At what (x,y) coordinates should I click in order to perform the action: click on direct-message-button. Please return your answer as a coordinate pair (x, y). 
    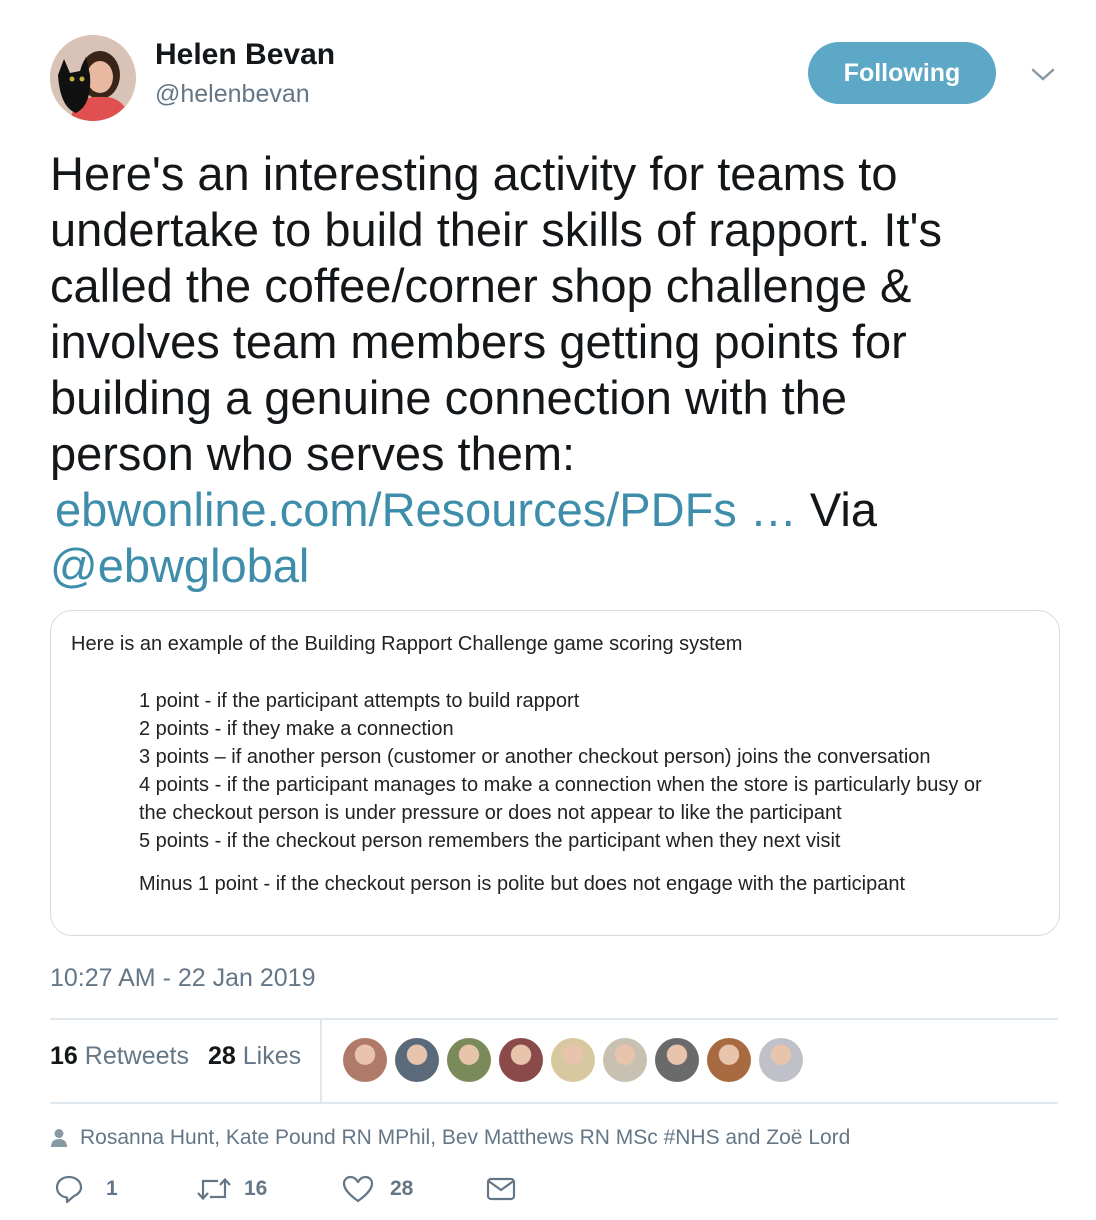
    Looking at the image, I should click on (501, 1189).